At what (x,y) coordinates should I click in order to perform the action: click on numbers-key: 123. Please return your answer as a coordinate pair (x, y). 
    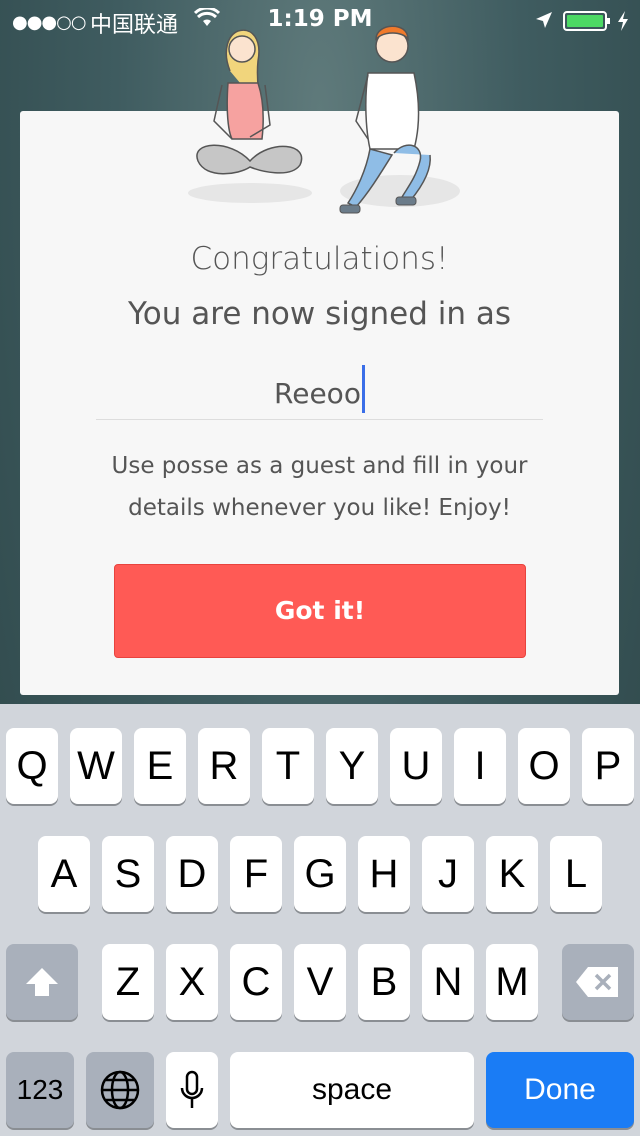
    Looking at the image, I should click on (40, 1090).